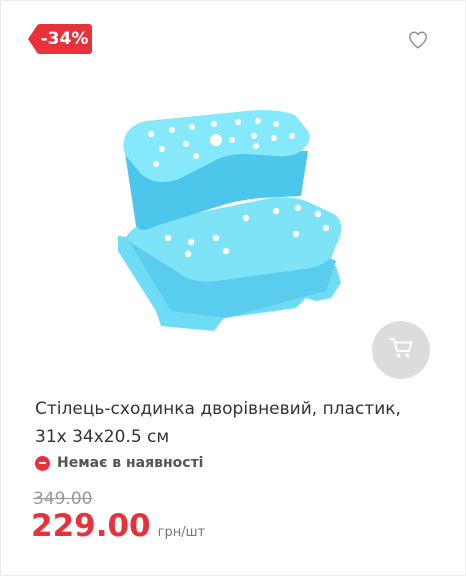  I want to click on old-price: 349.00, so click(63, 499).